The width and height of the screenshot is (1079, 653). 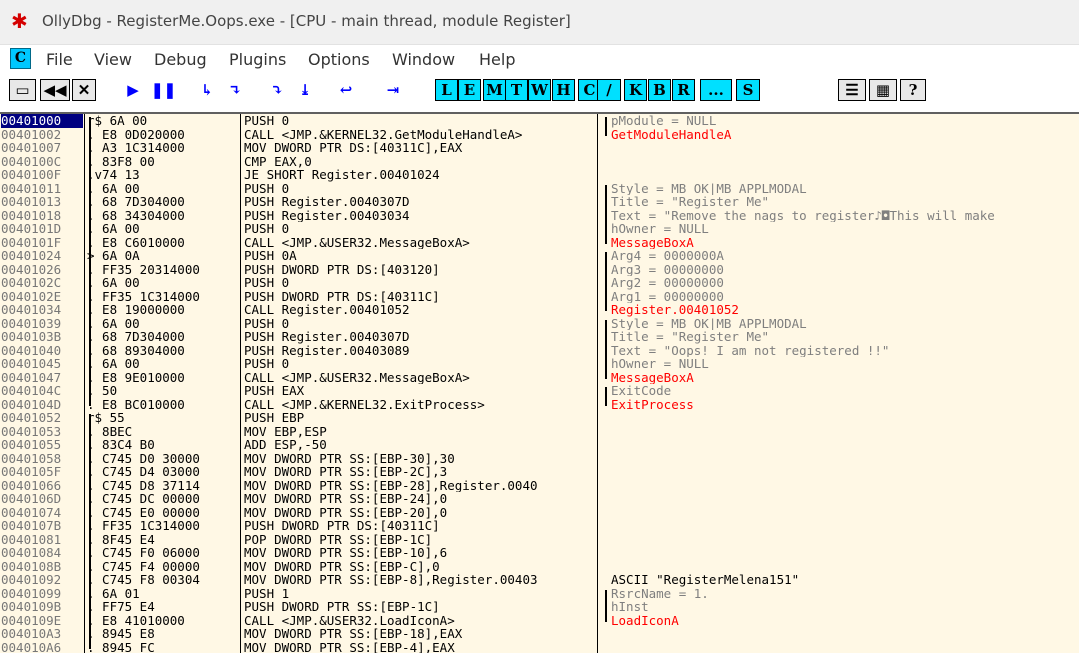 What do you see at coordinates (164, 324) in the screenshot?
I see `hex-dump-cell: . 6A 00` at bounding box center [164, 324].